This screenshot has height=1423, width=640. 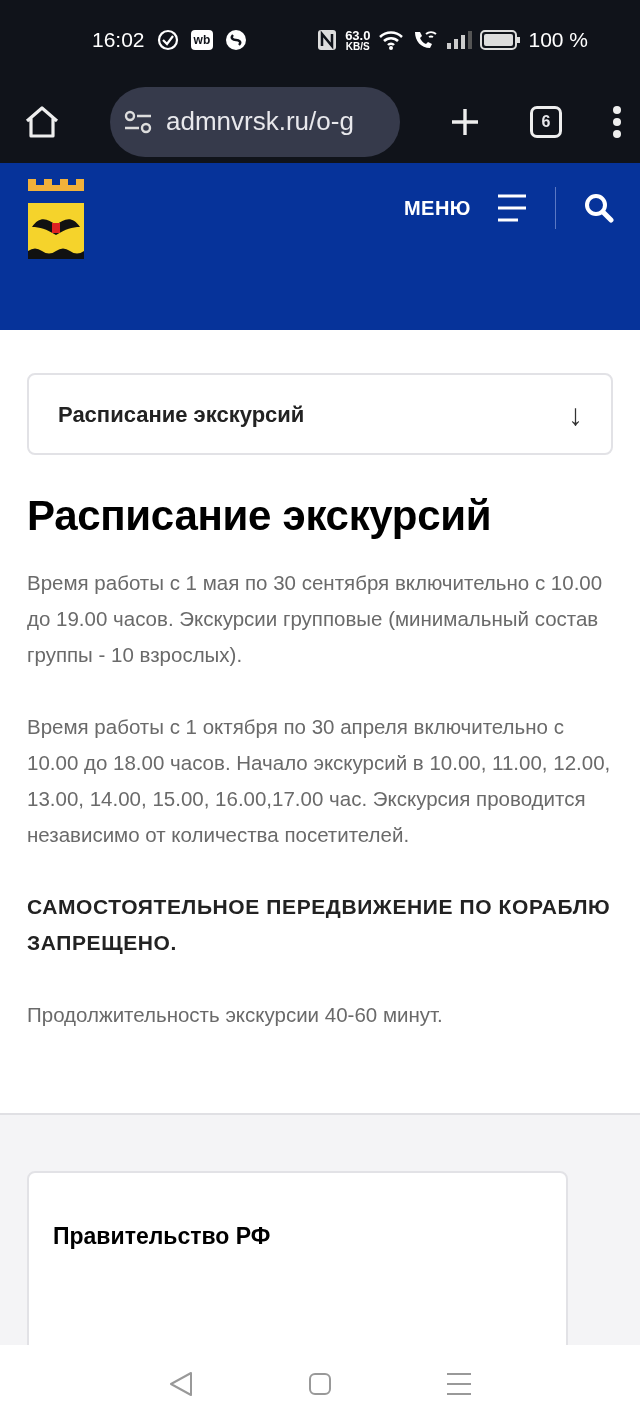 What do you see at coordinates (138, 121) in the screenshot?
I see `site-settings-icon` at bounding box center [138, 121].